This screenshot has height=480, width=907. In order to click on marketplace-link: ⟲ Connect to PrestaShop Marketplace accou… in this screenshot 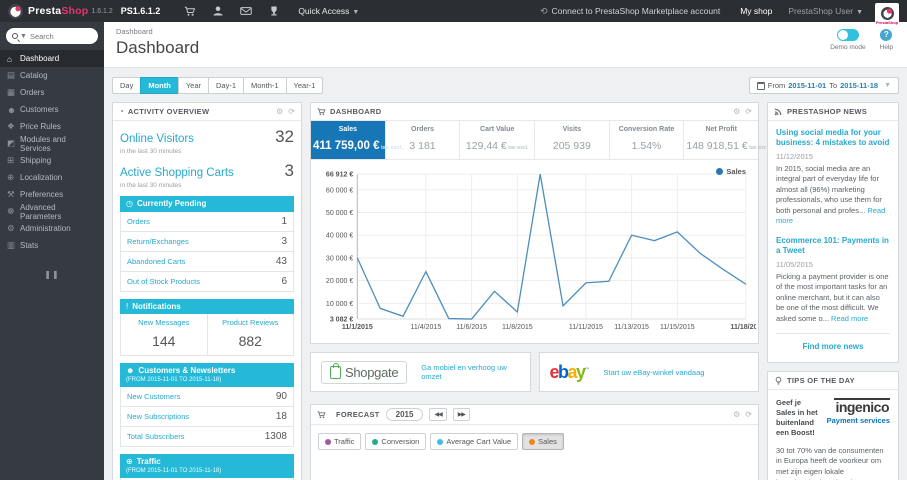, I will do `click(630, 11)`.